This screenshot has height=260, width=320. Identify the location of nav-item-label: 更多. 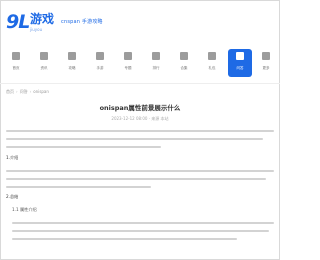
(266, 68).